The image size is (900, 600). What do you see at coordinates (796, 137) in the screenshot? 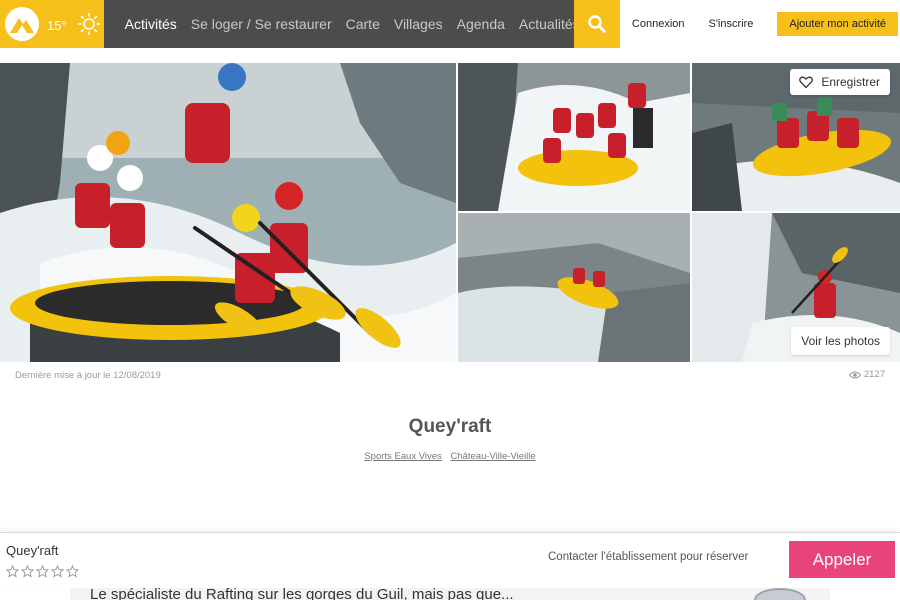
I see `gallery-photo-3: Enregistrer` at bounding box center [796, 137].